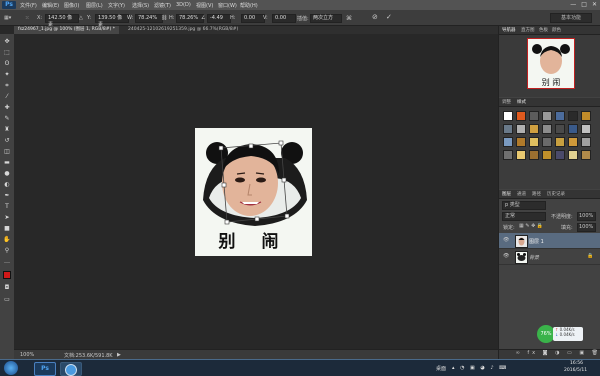 This screenshot has width=600, height=376. I want to click on menu-item: 文件(F), so click(28, 5).